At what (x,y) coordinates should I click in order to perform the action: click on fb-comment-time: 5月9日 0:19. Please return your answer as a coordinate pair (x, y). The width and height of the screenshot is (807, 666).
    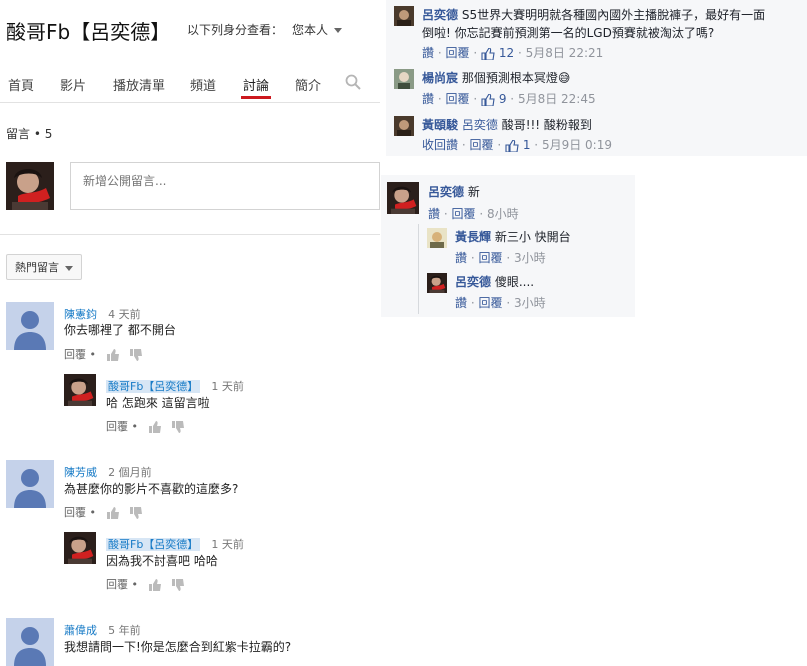
    Looking at the image, I should click on (577, 145).